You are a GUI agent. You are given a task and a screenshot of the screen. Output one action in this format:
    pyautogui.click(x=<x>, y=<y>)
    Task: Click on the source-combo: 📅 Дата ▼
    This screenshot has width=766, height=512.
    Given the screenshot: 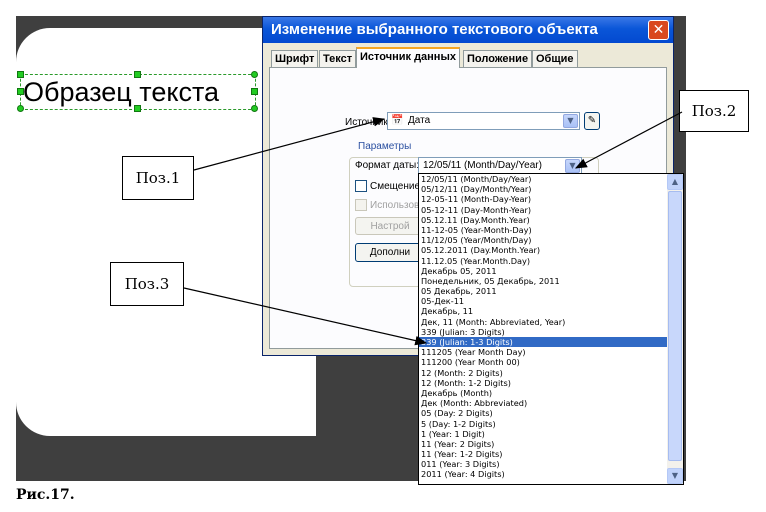 What is the action you would take?
    pyautogui.click(x=483, y=121)
    